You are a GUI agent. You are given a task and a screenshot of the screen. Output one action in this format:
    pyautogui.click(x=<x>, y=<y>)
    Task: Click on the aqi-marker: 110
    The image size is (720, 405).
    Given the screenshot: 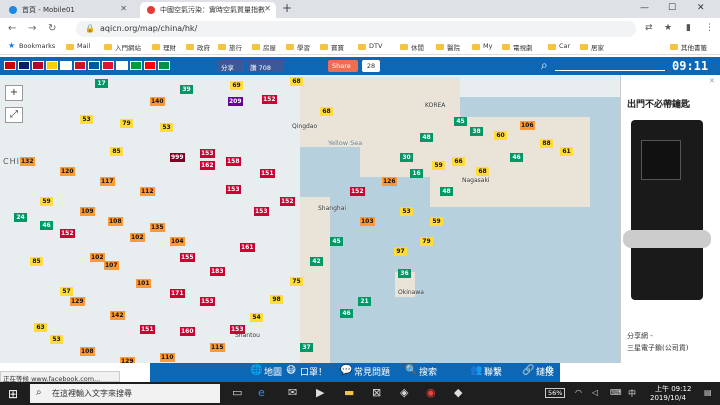 What is the action you would take?
    pyautogui.click(x=167, y=357)
    